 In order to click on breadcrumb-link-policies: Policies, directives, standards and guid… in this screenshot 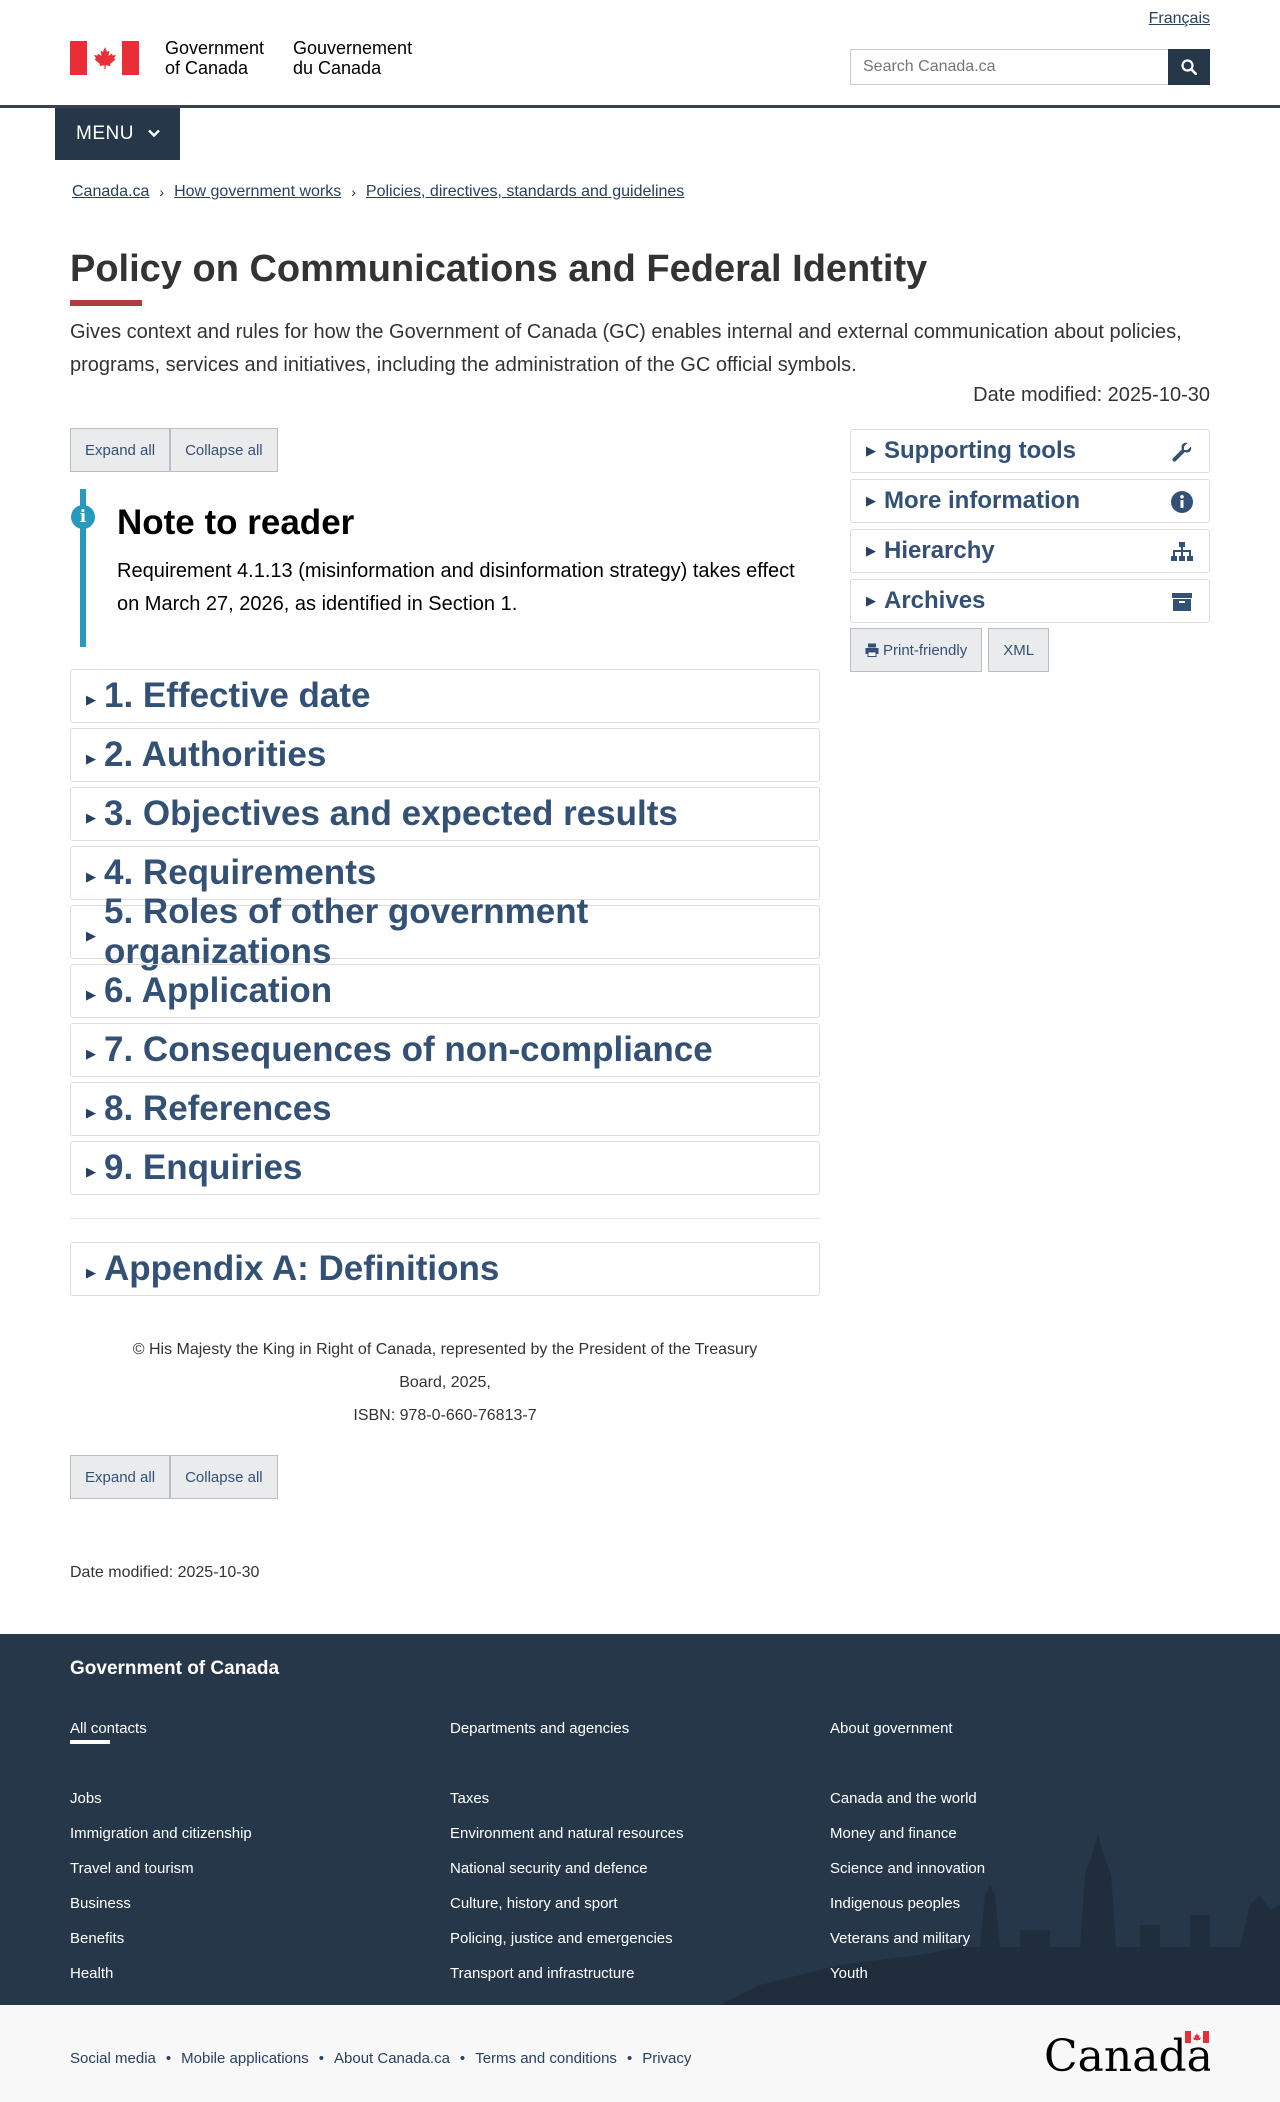, I will do `click(525, 192)`.